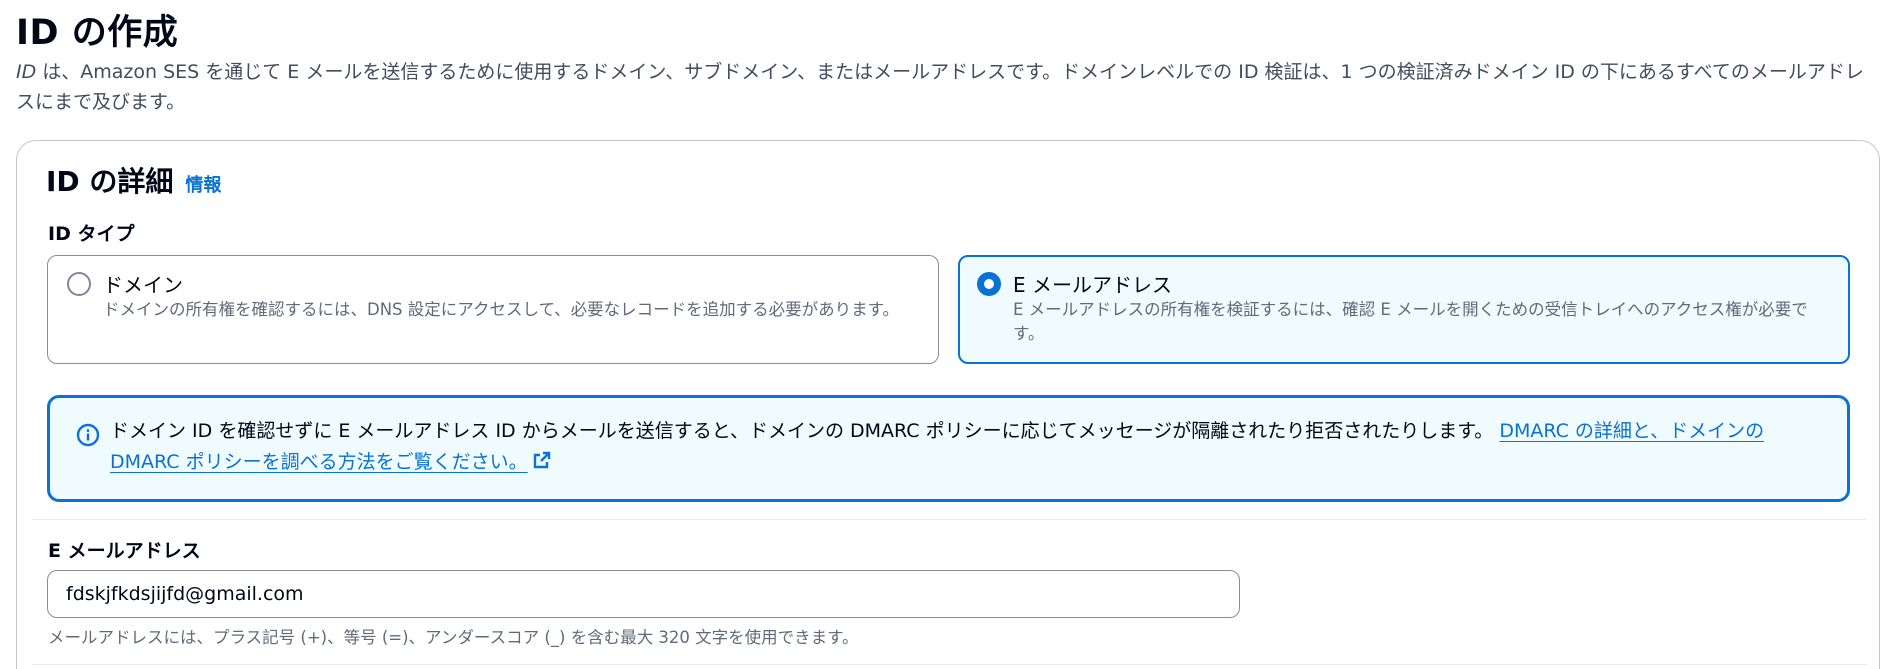 The image size is (1894, 669). What do you see at coordinates (542, 460) in the screenshot?
I see `external-link-icon` at bounding box center [542, 460].